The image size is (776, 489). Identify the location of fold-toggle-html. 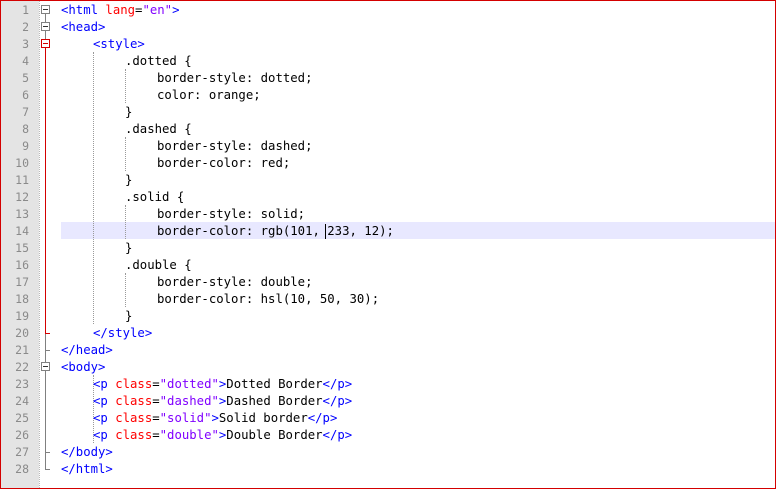
(45, 9).